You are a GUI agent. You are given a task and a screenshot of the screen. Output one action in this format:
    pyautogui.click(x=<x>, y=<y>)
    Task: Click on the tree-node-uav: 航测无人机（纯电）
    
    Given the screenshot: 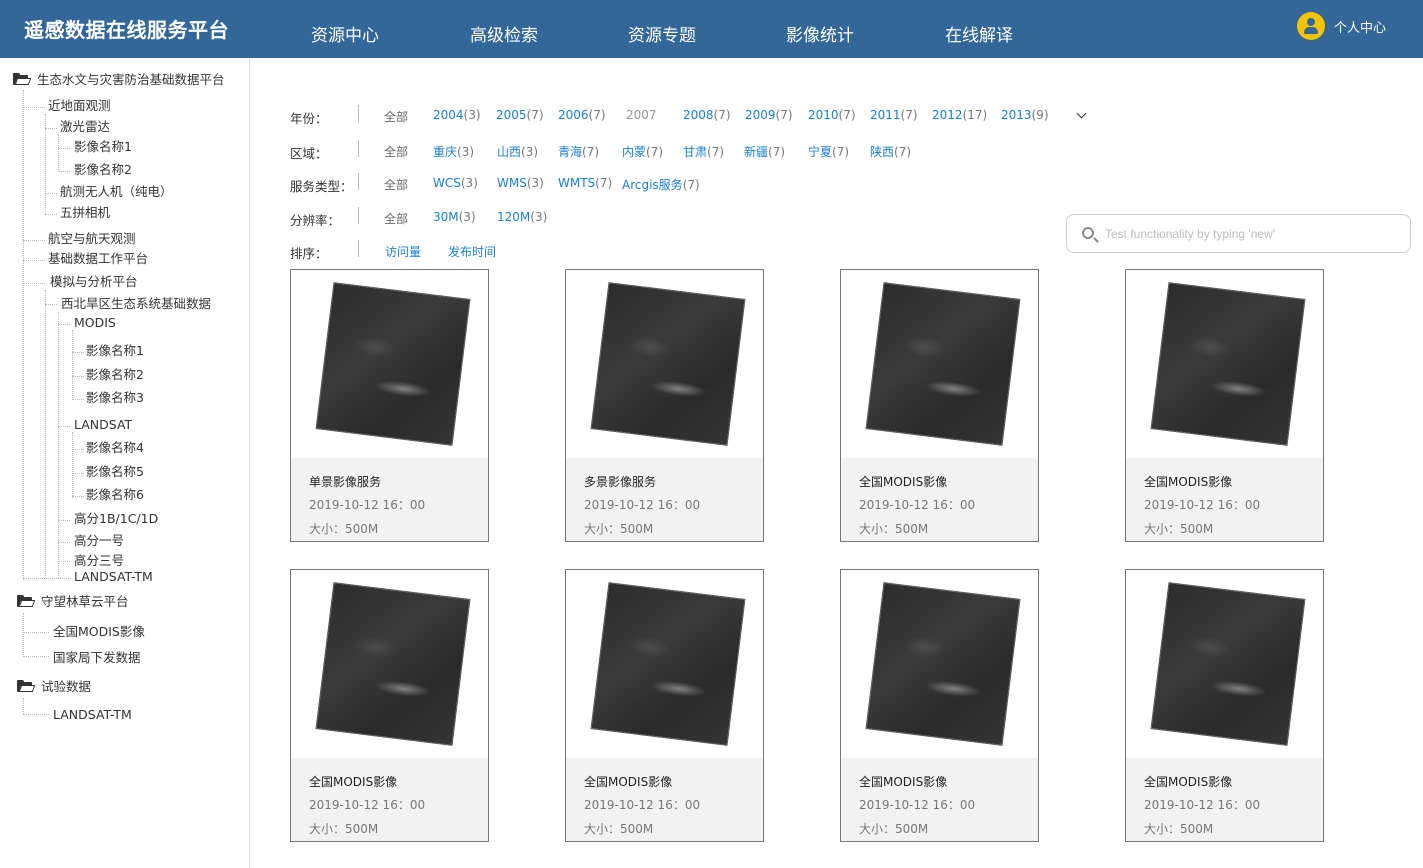 What is the action you would take?
    pyautogui.click(x=116, y=192)
    